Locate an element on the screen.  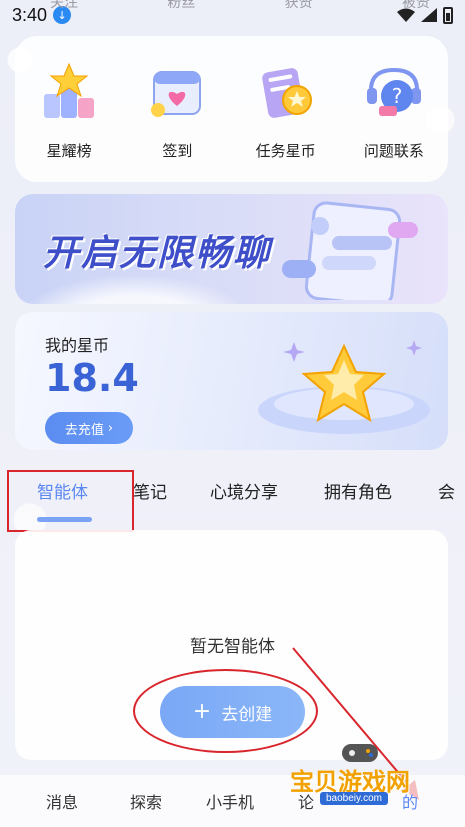
coin-value: 18.4 is located at coordinates (92, 378).